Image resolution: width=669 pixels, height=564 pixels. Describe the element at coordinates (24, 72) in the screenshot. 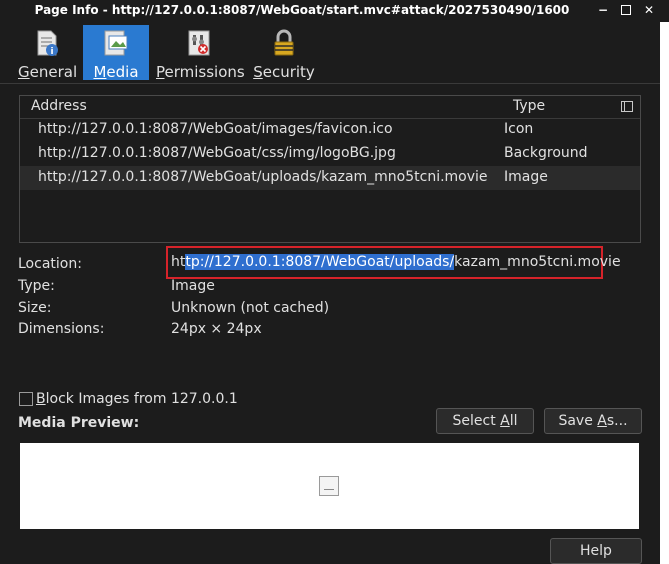

I see `tab-general-mnemonic: G` at that location.